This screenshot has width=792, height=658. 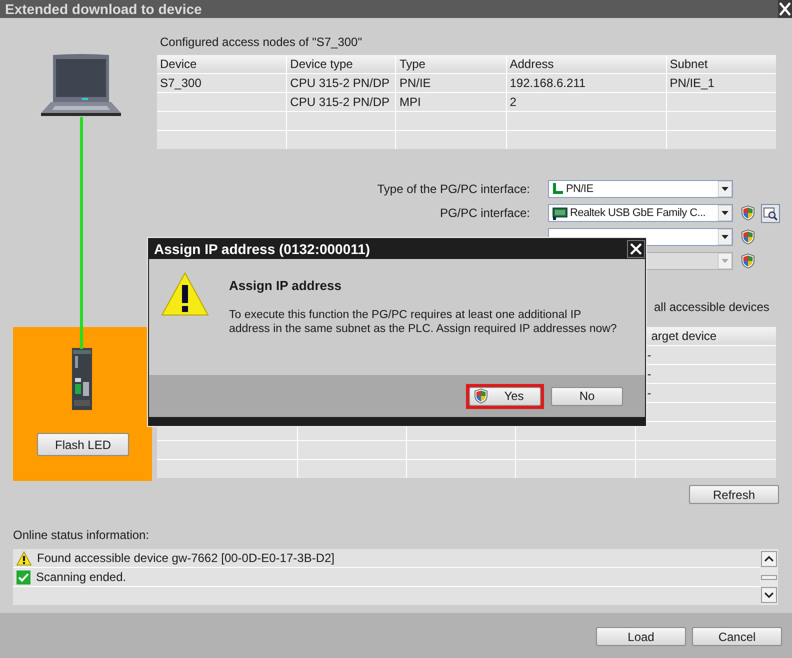 What do you see at coordinates (285, 286) in the screenshot?
I see `dialog-heading: Assign IP address` at bounding box center [285, 286].